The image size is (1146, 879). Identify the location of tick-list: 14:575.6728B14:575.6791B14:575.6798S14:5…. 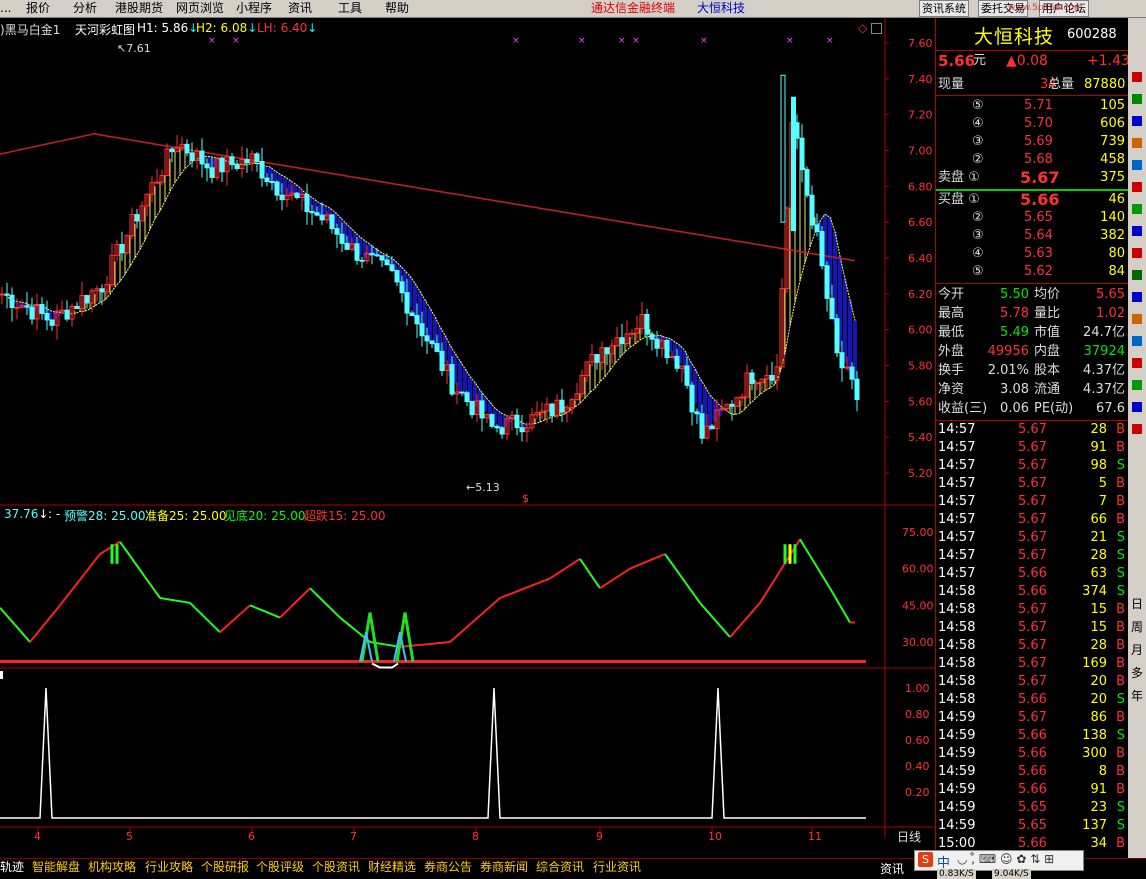
(1032, 639).